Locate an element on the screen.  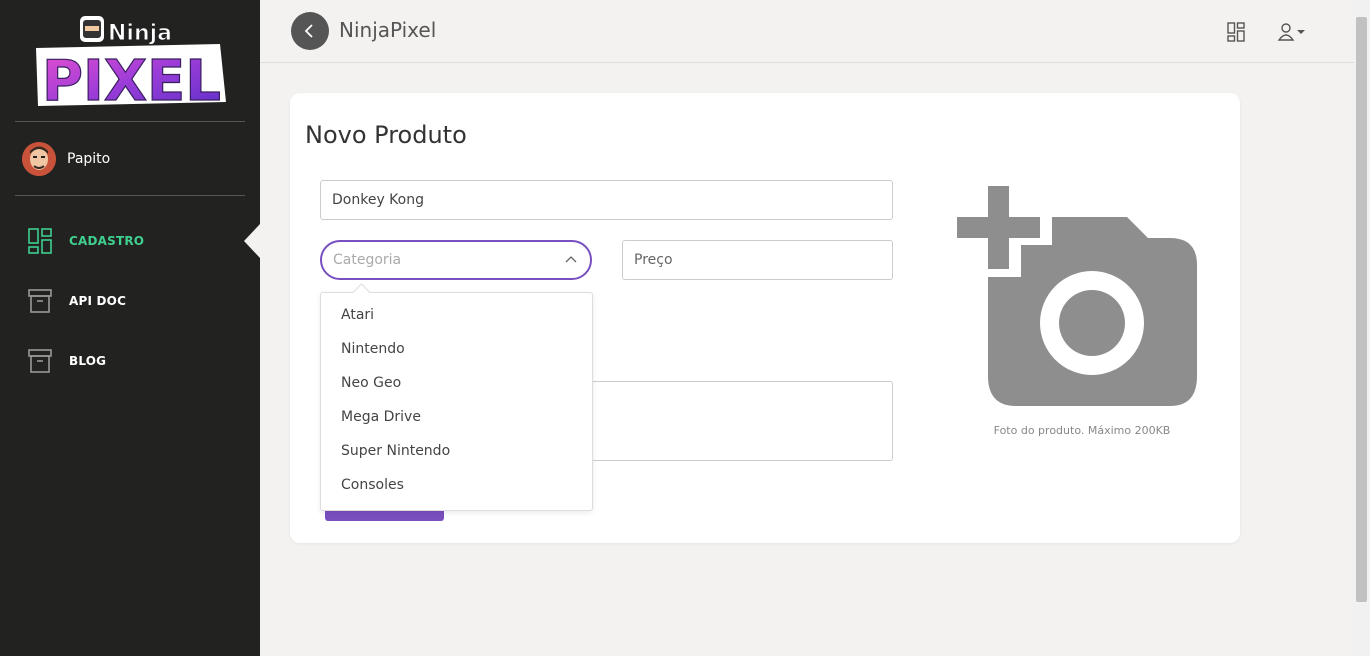
dropdown-option: Nintendo is located at coordinates (373, 349).